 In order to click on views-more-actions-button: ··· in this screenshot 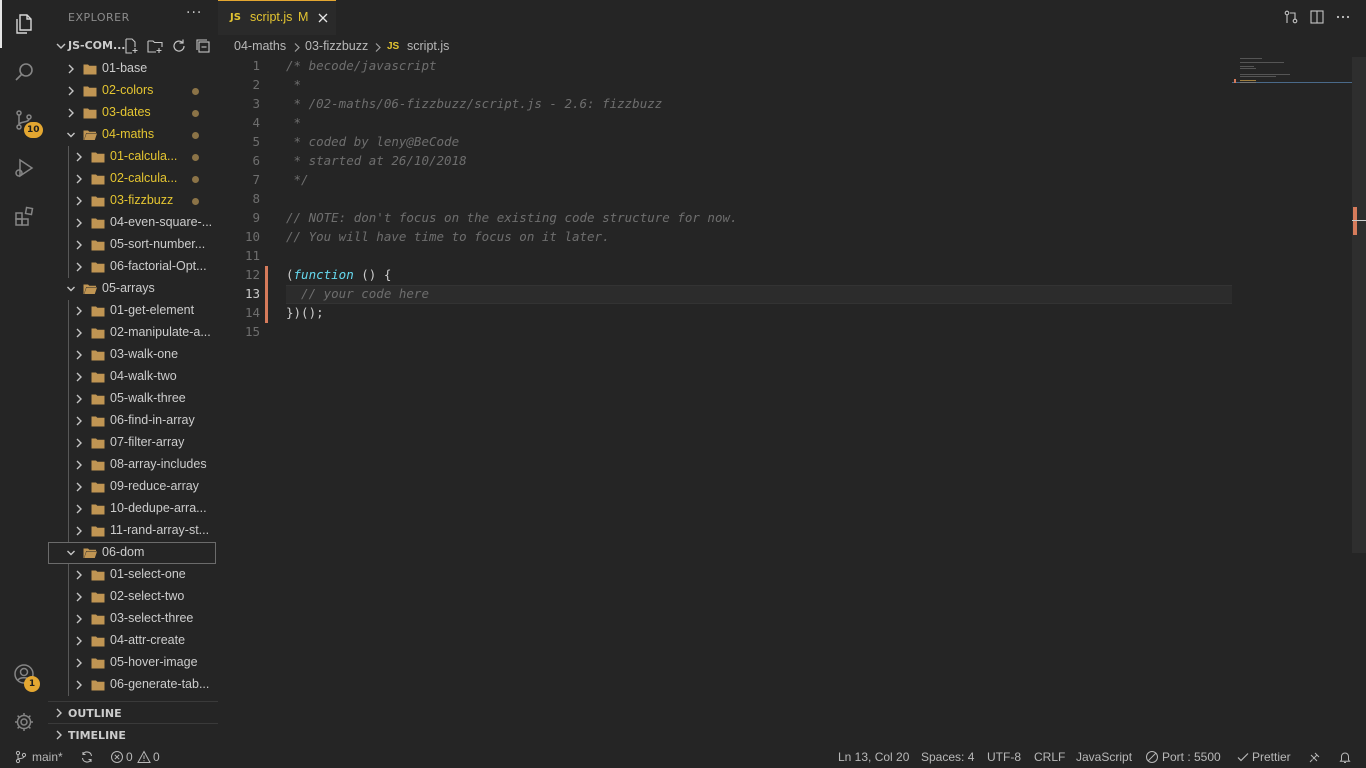, I will do `click(194, 13)`.